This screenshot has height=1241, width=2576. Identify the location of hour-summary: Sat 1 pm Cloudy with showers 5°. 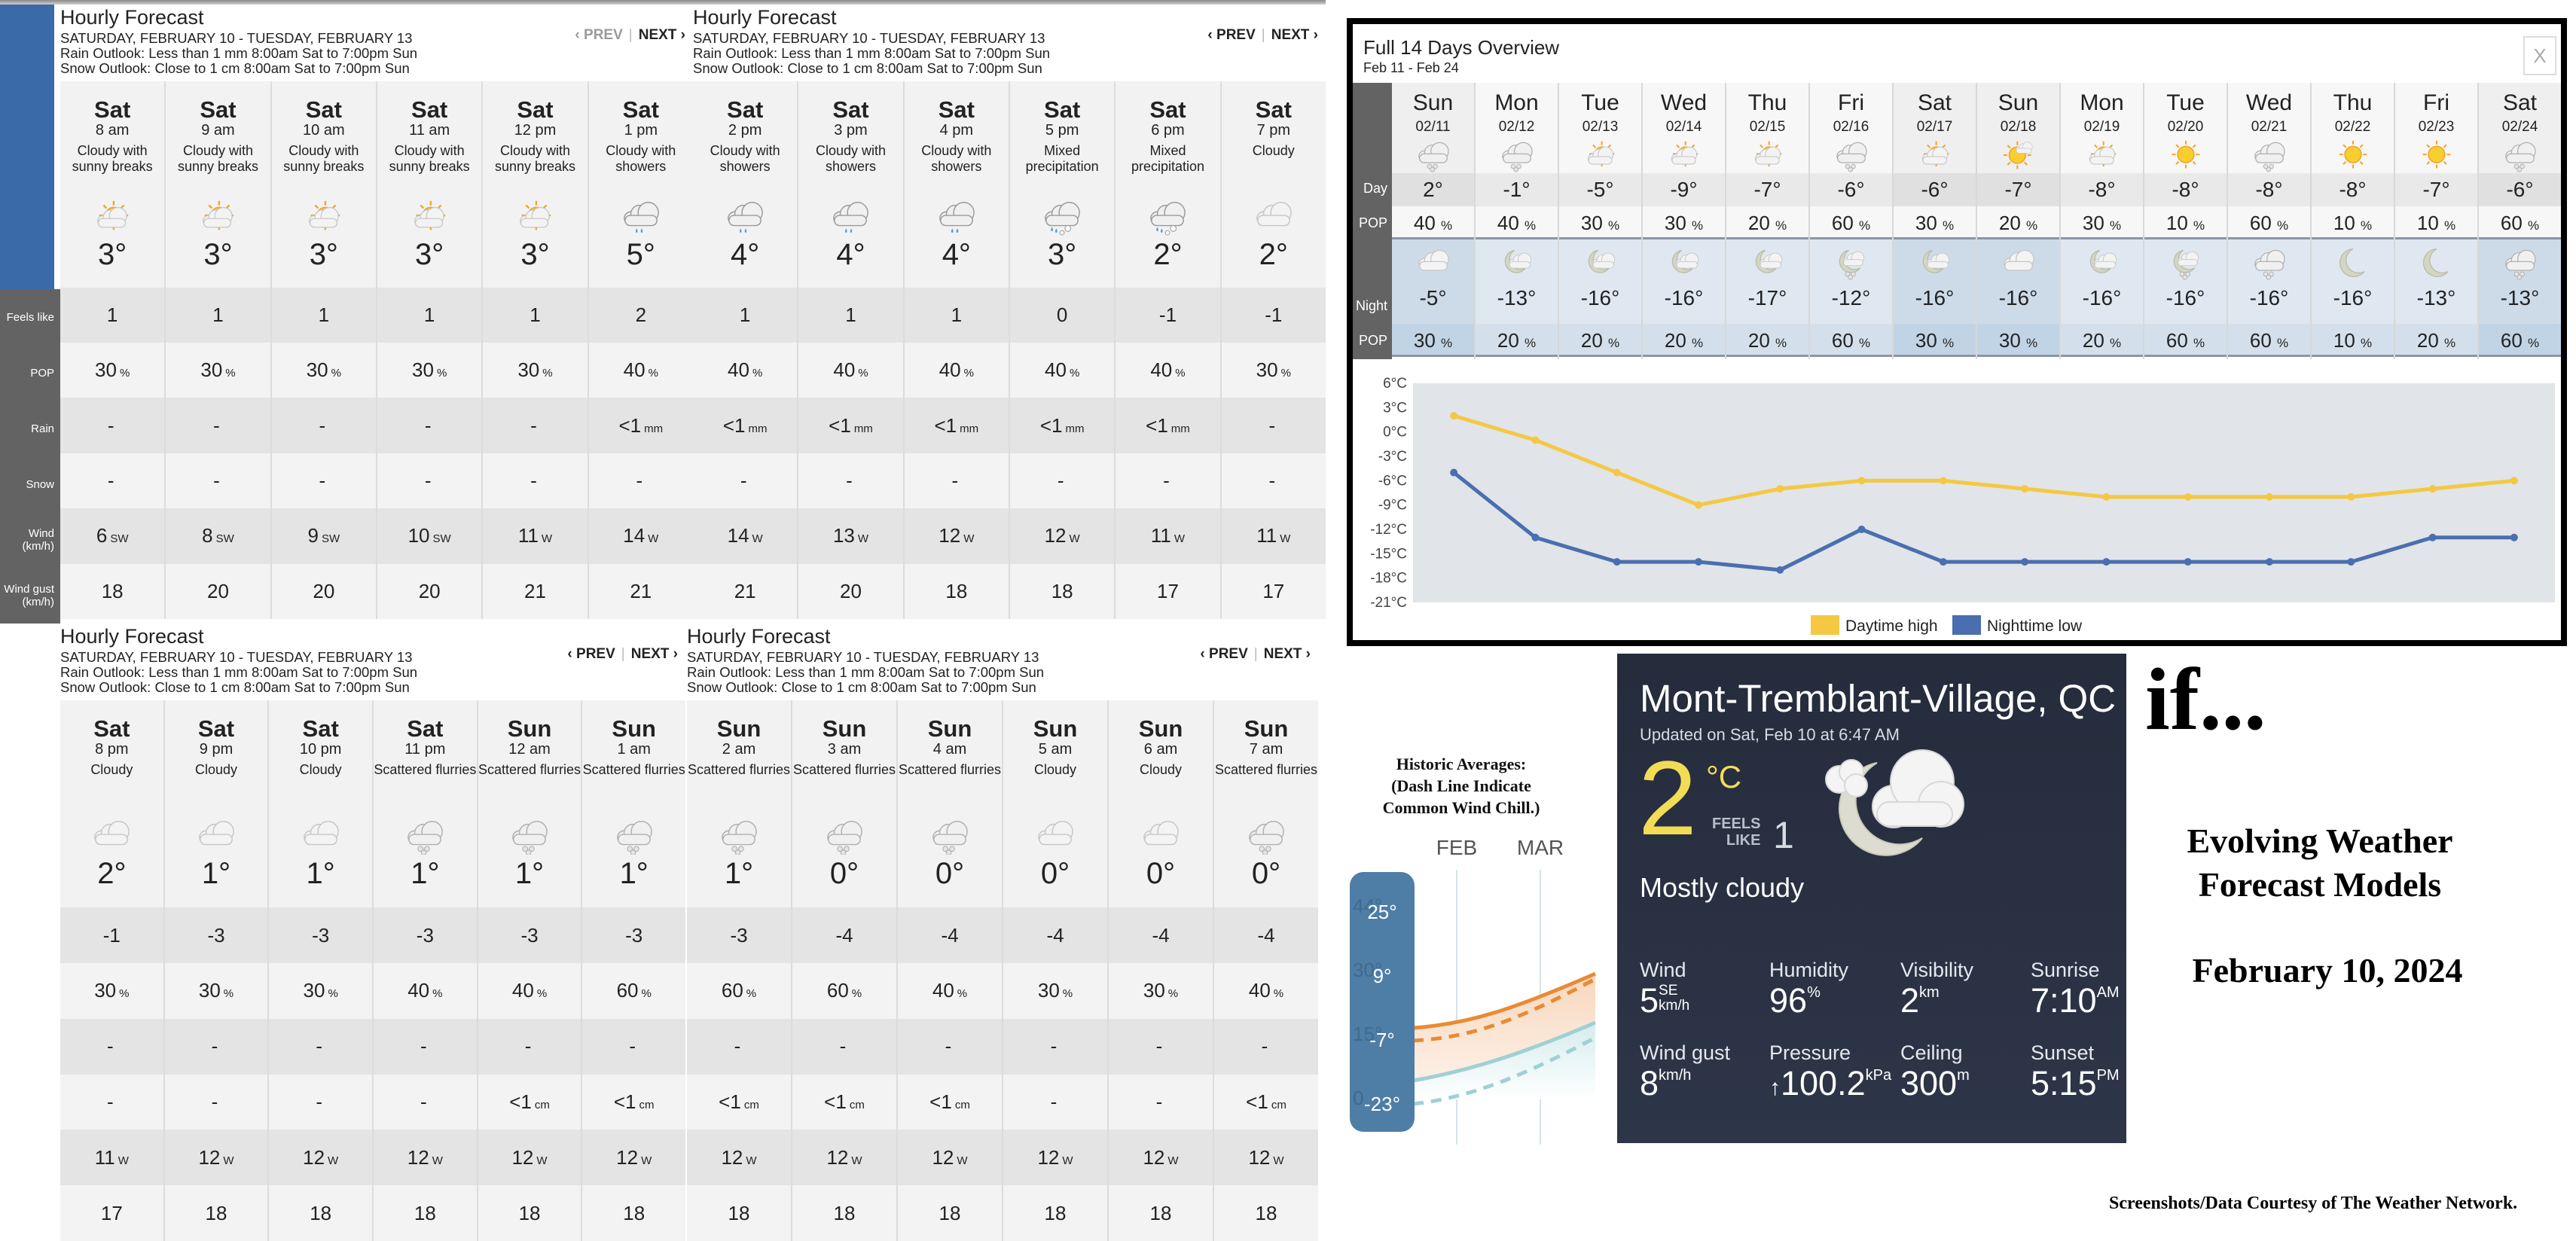
(641, 184).